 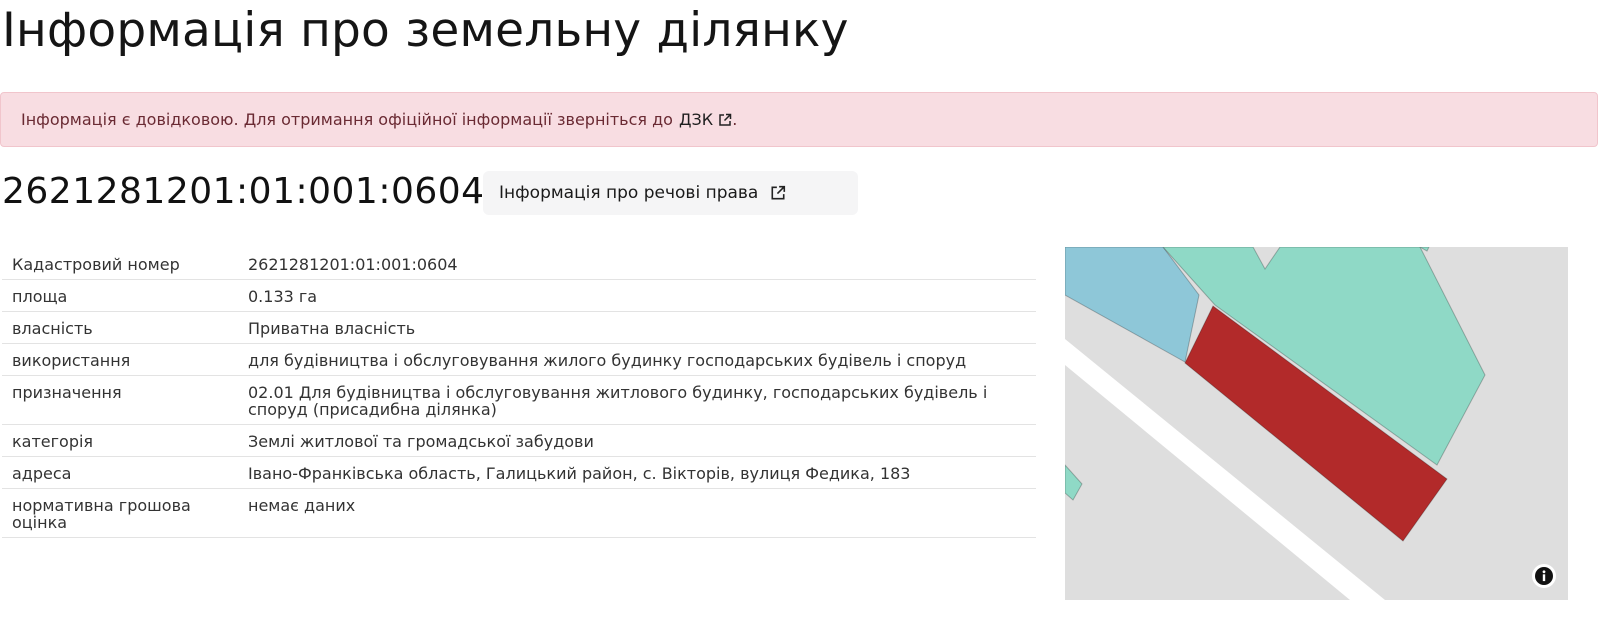 What do you see at coordinates (637, 295) in the screenshot?
I see `row-value: 0.133 га` at bounding box center [637, 295].